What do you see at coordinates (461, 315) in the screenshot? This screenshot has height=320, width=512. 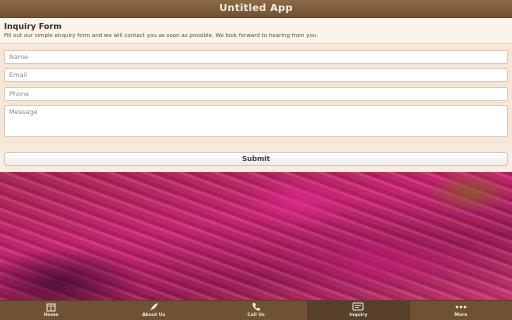 I see `tab-more-label: More` at bounding box center [461, 315].